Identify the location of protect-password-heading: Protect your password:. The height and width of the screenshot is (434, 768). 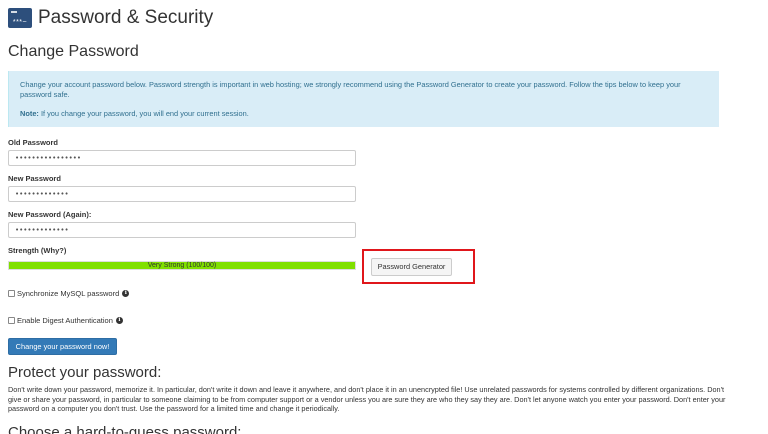
(85, 372).